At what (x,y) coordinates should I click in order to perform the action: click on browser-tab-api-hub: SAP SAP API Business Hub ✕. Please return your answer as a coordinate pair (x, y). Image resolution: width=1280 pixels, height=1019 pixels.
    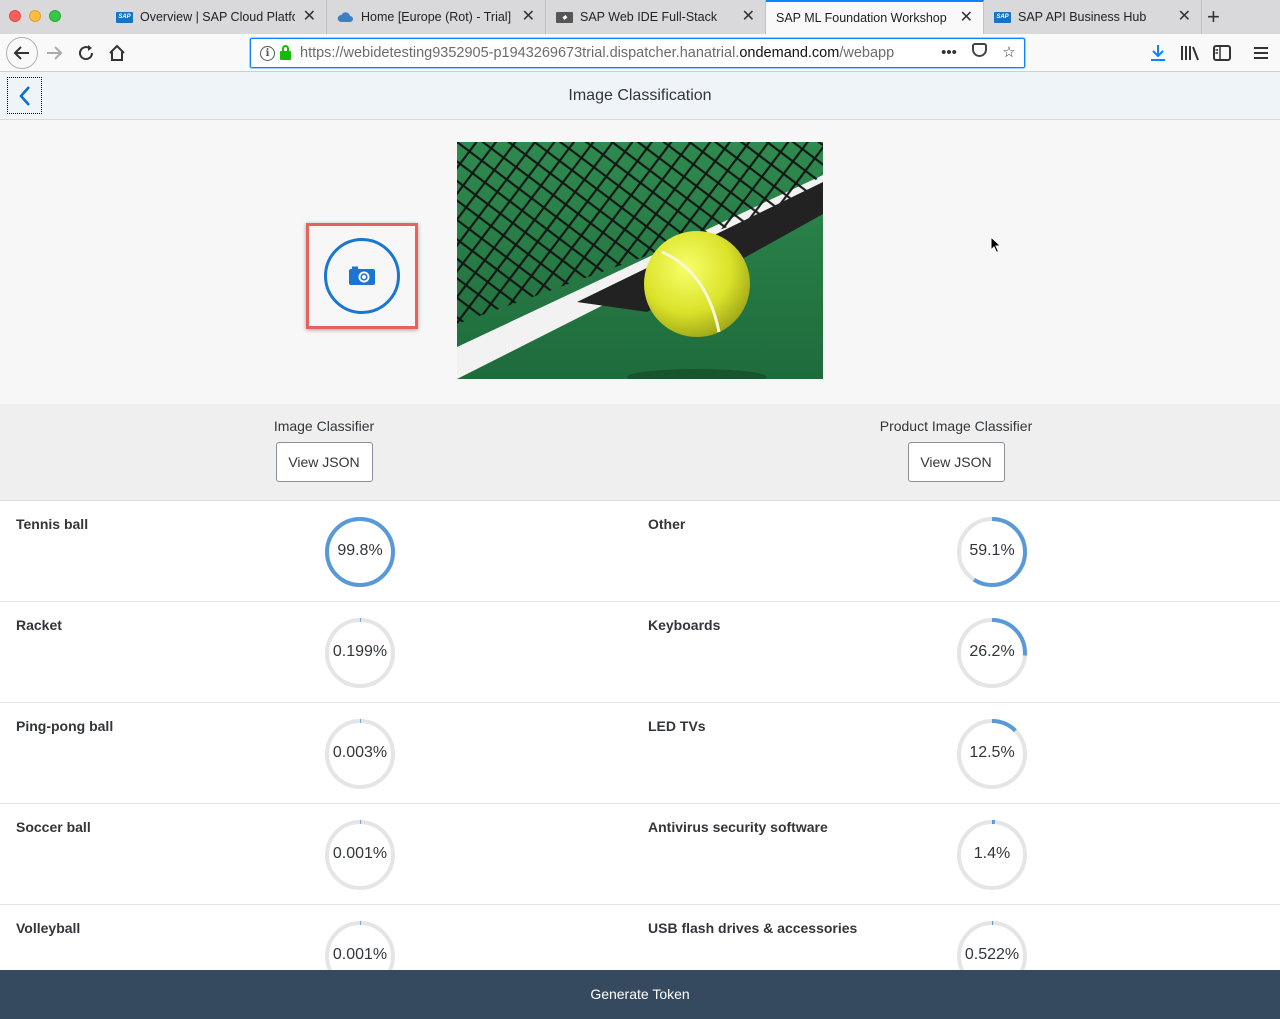
    Looking at the image, I should click on (1093, 17).